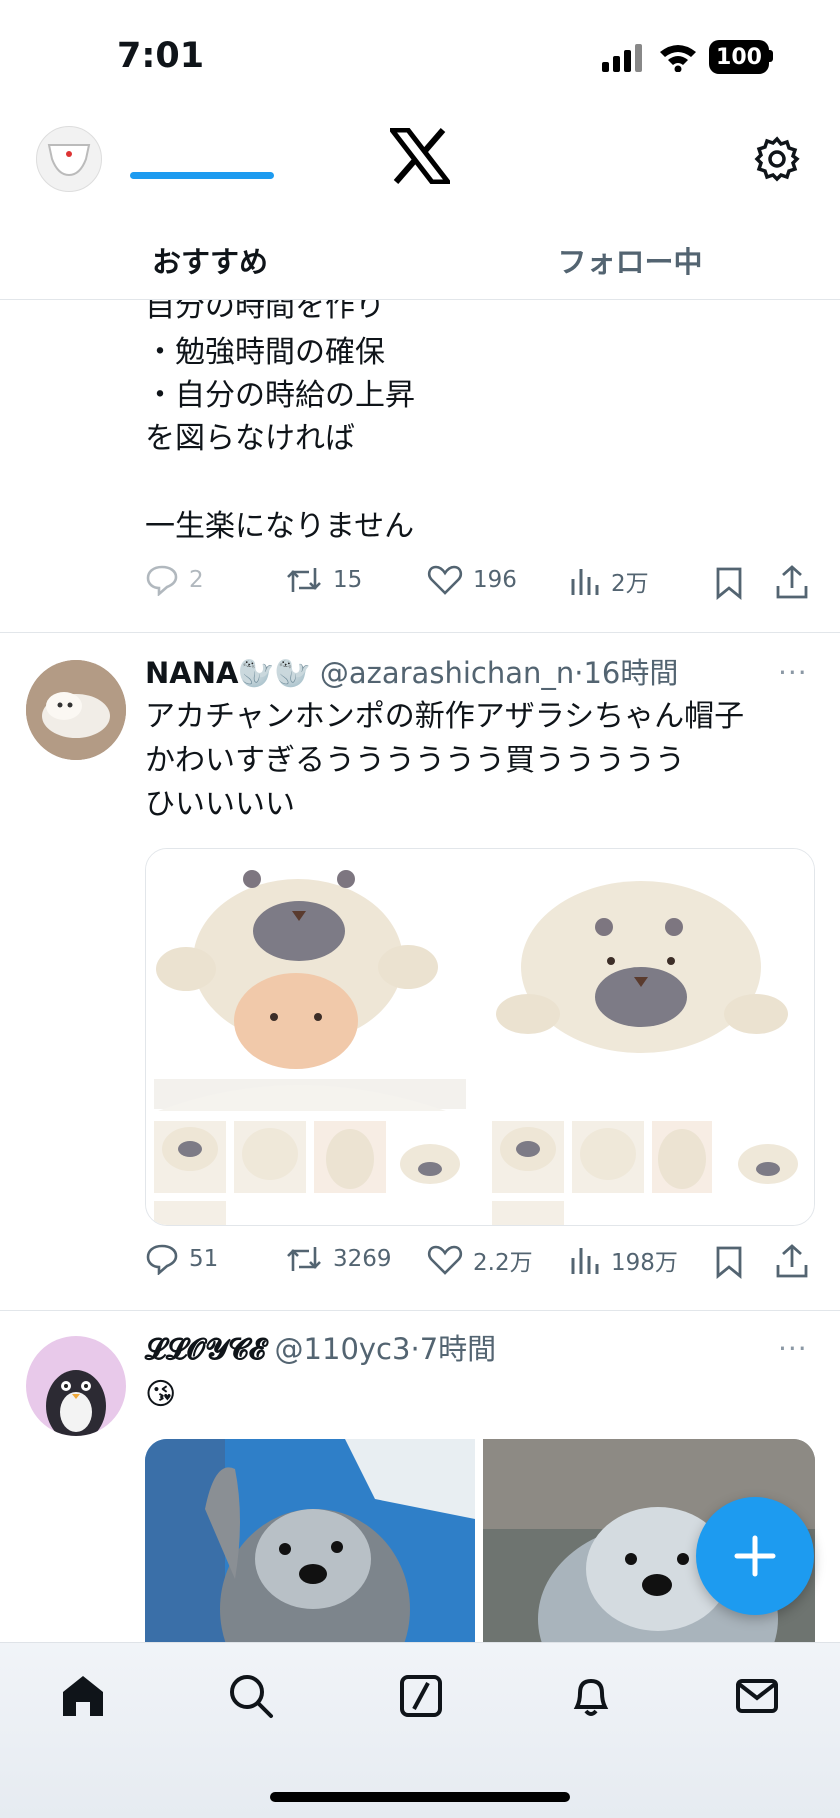  What do you see at coordinates (420, 156) in the screenshot?
I see `x-logo-icon` at bounding box center [420, 156].